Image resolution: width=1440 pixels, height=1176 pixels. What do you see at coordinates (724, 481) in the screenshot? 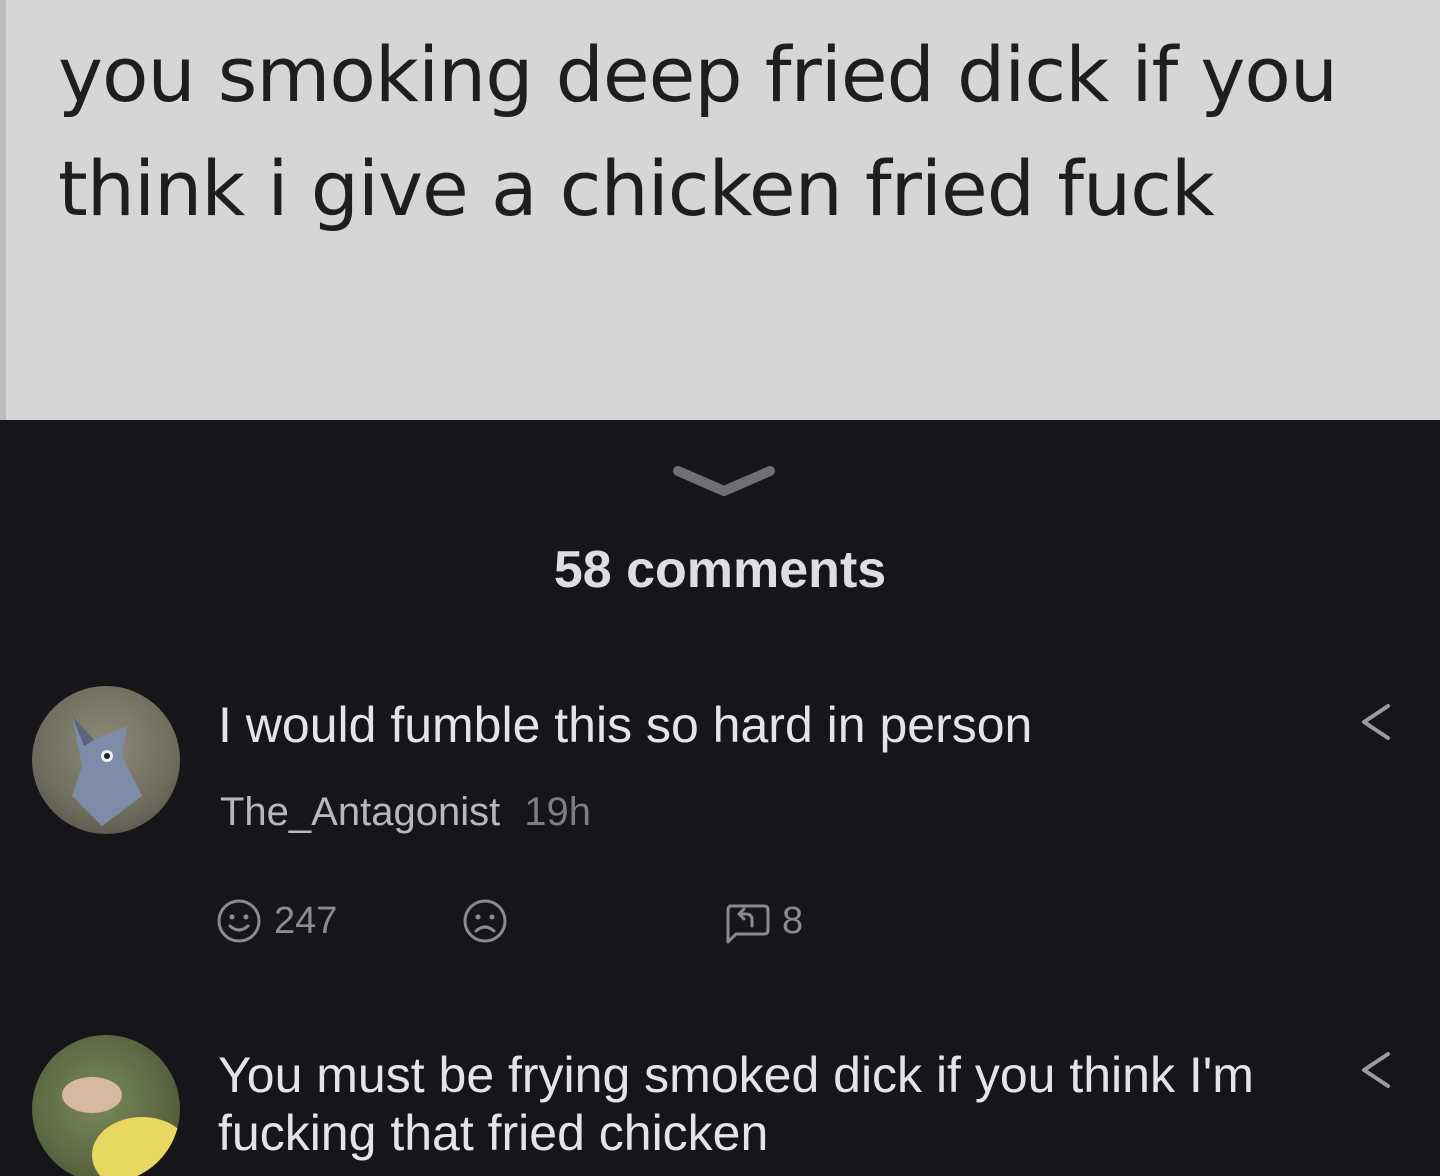
I see `chevron-down-icon` at bounding box center [724, 481].